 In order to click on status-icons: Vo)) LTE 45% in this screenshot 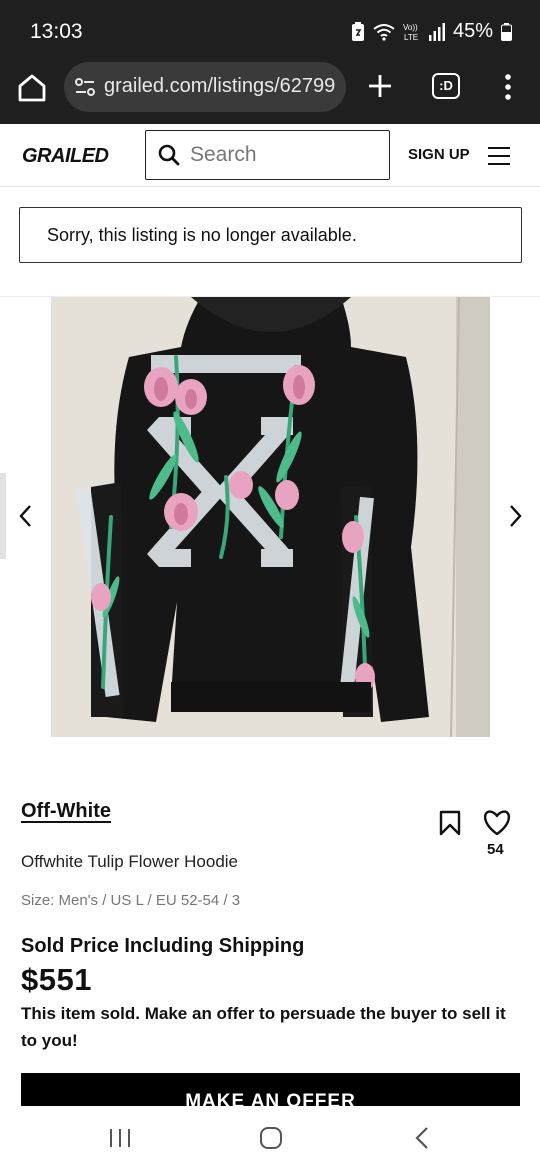, I will do `click(431, 31)`.